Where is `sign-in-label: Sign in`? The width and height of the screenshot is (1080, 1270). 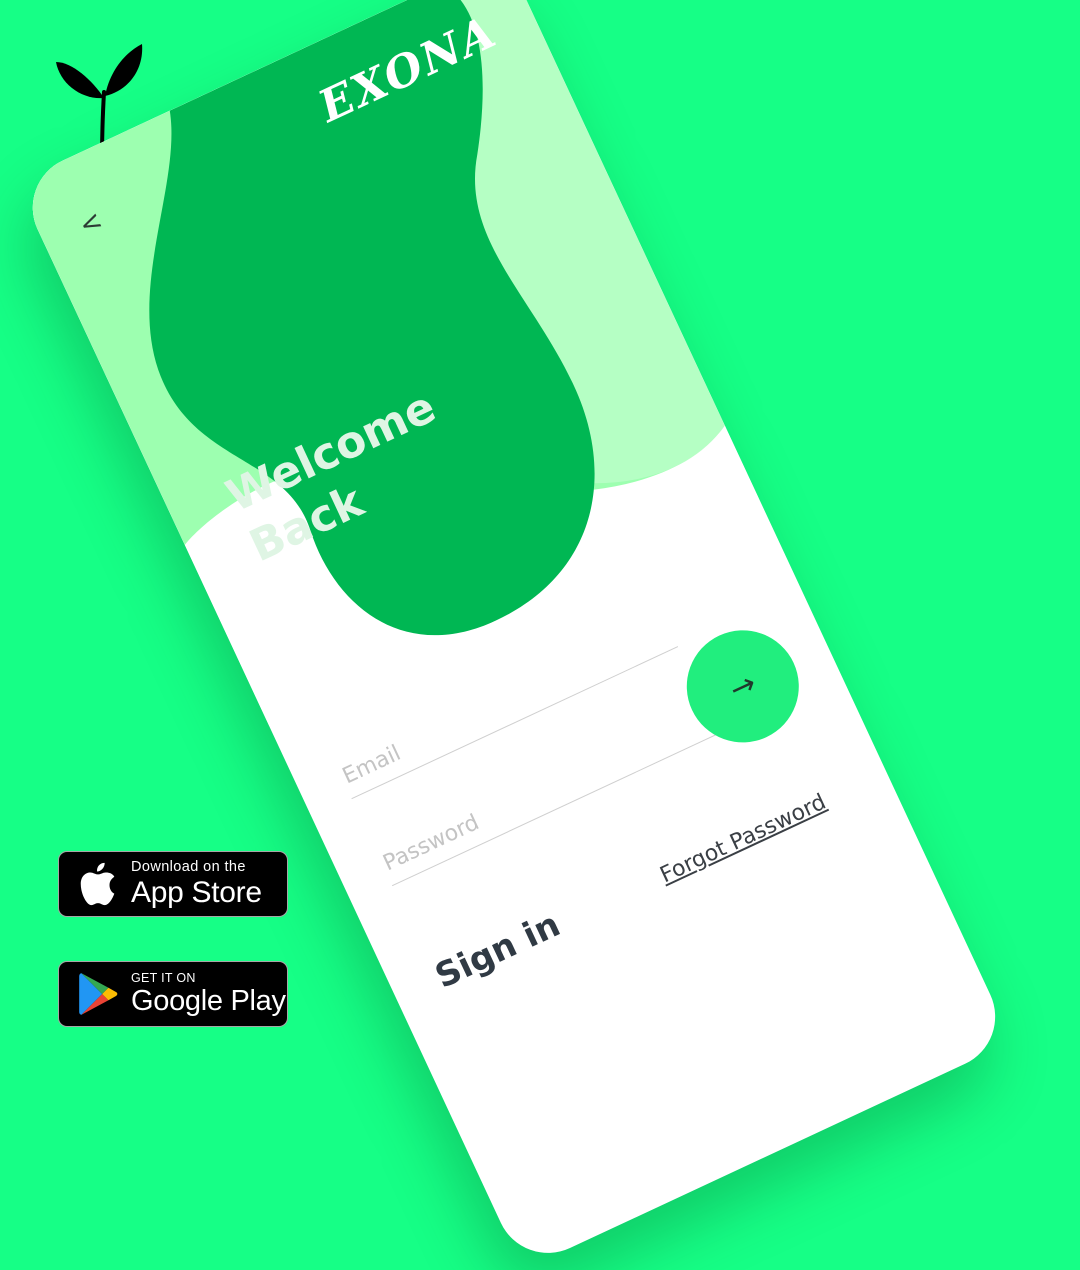 sign-in-label: Sign in is located at coordinates (498, 950).